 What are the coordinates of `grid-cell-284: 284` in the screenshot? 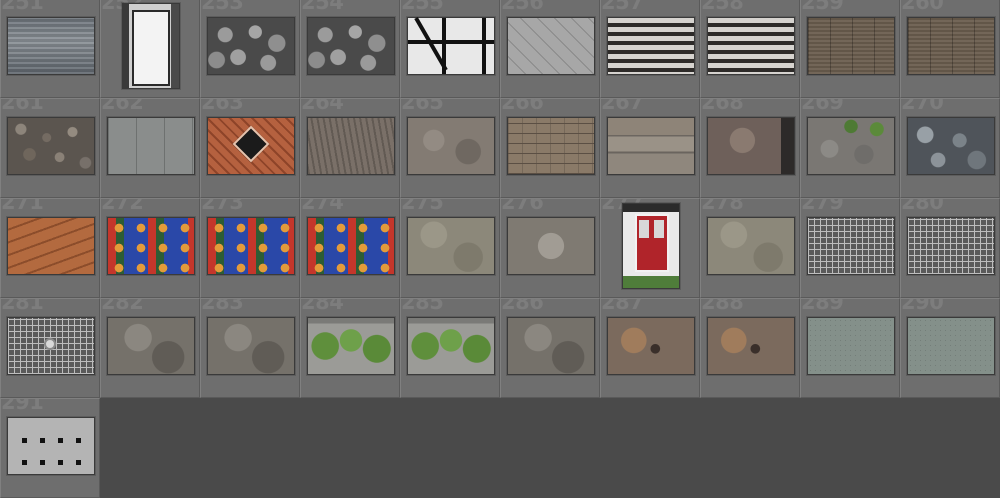 It's located at (350, 348).